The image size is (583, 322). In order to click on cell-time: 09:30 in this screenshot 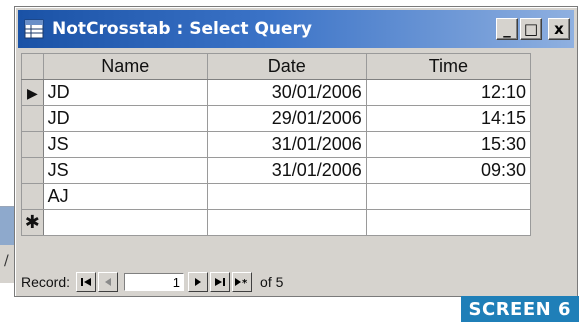, I will do `click(448, 170)`.